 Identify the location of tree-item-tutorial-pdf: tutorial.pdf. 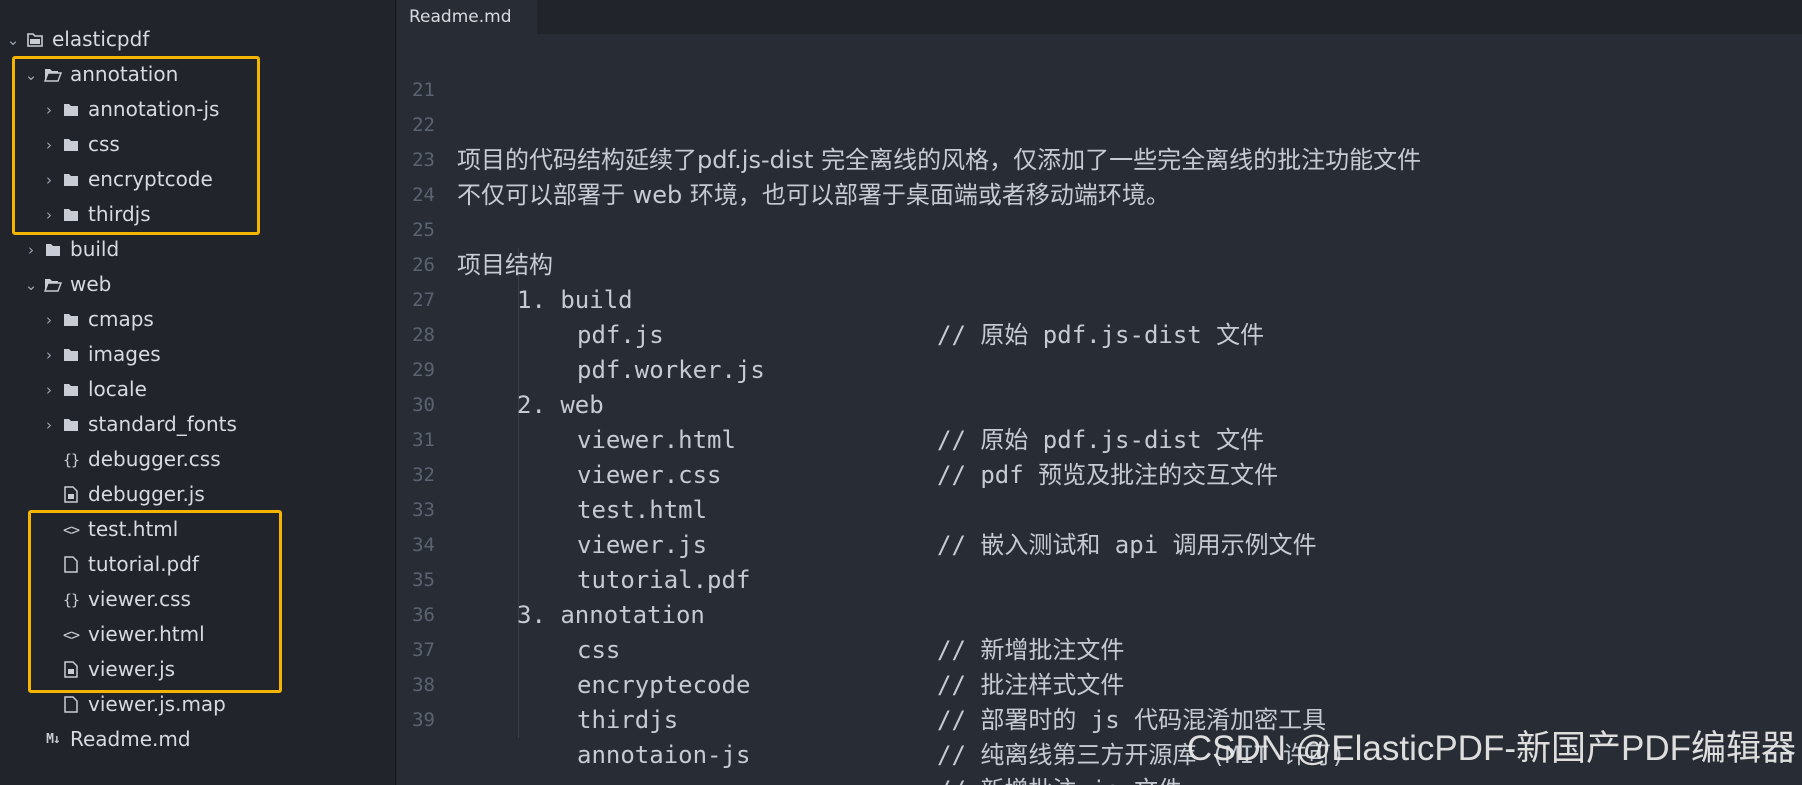
(197, 564).